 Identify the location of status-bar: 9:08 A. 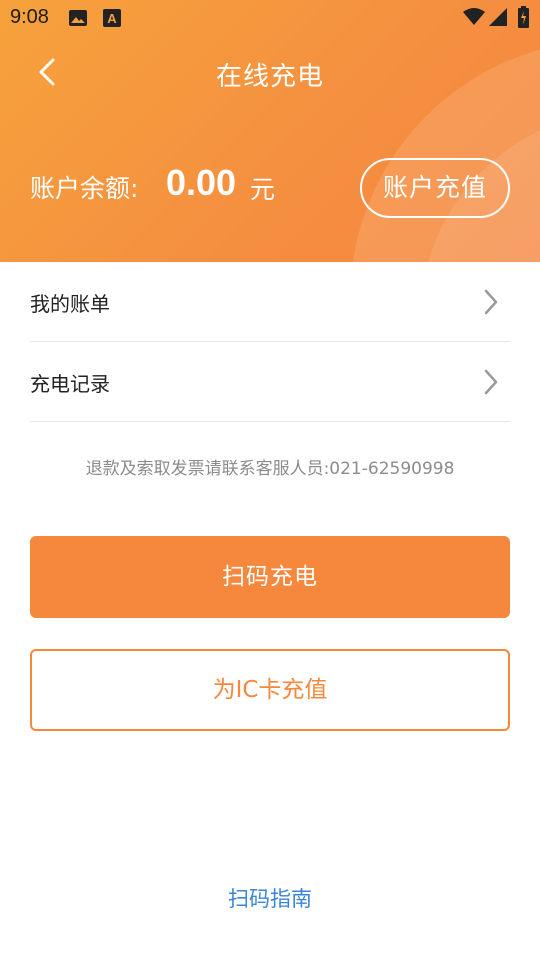
(270, 18).